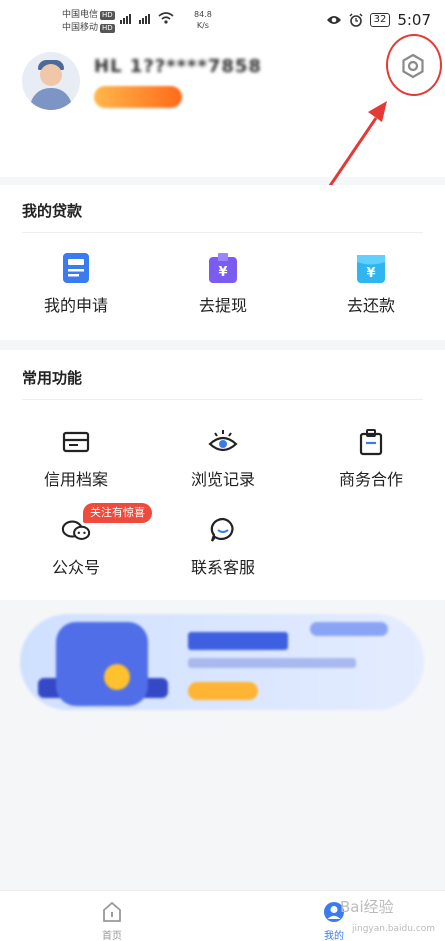 The height and width of the screenshot is (941, 445). What do you see at coordinates (370, 479) in the screenshot?
I see `common-item-label: 商务合作` at bounding box center [370, 479].